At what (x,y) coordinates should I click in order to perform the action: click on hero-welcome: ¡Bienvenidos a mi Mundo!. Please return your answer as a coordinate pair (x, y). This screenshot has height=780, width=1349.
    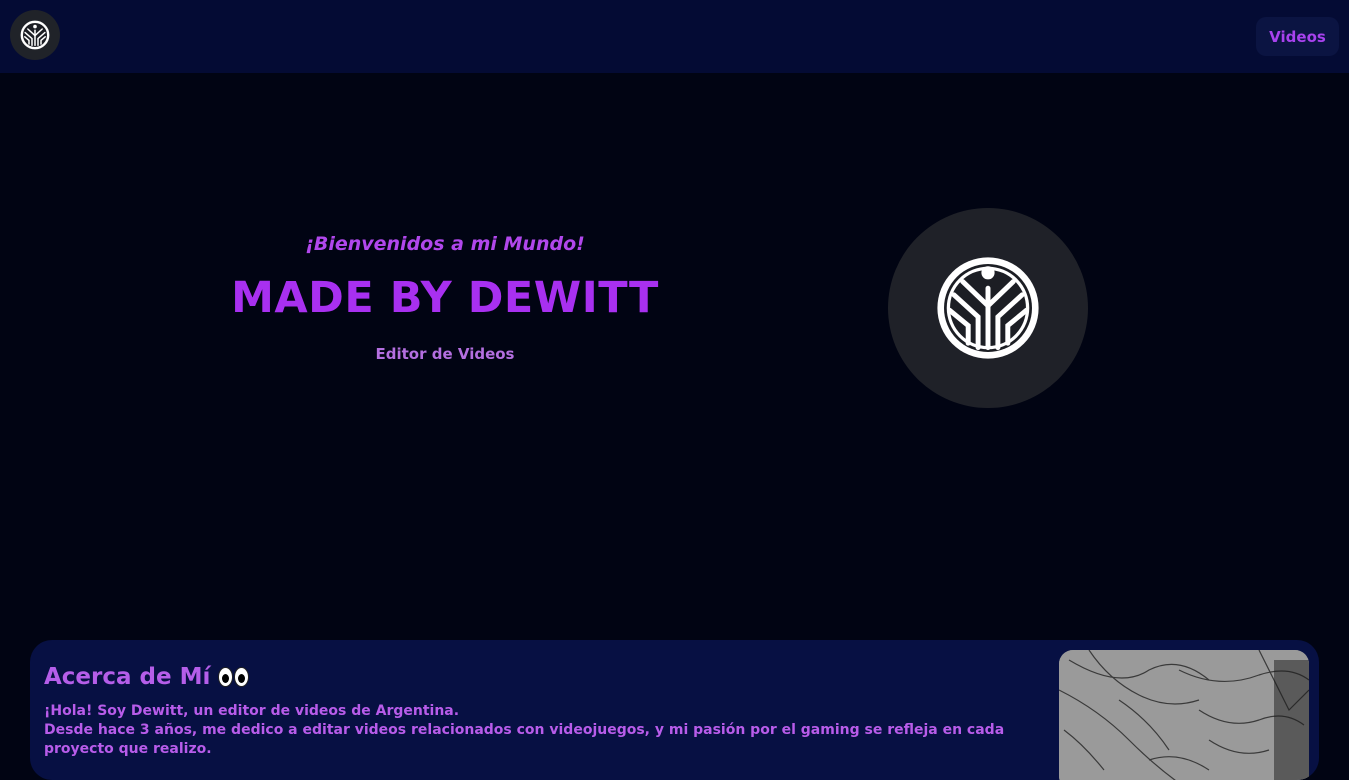
    Looking at the image, I should click on (445, 244).